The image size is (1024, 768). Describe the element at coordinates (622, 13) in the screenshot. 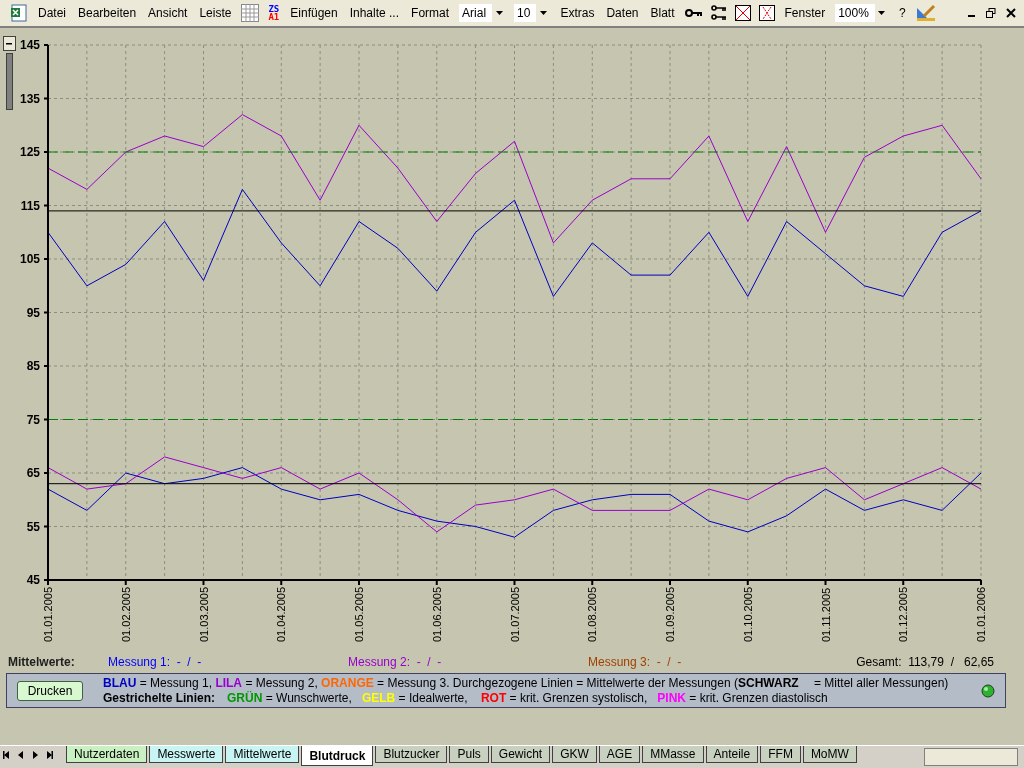

I see `menu-item: Daten` at that location.